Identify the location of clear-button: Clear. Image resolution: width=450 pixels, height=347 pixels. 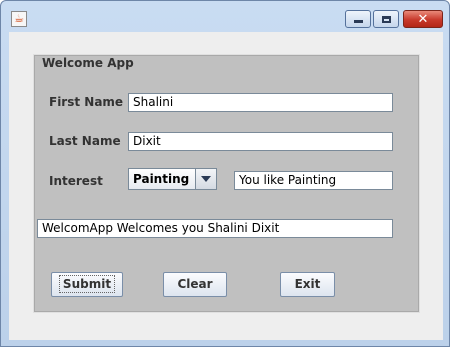
(195, 284).